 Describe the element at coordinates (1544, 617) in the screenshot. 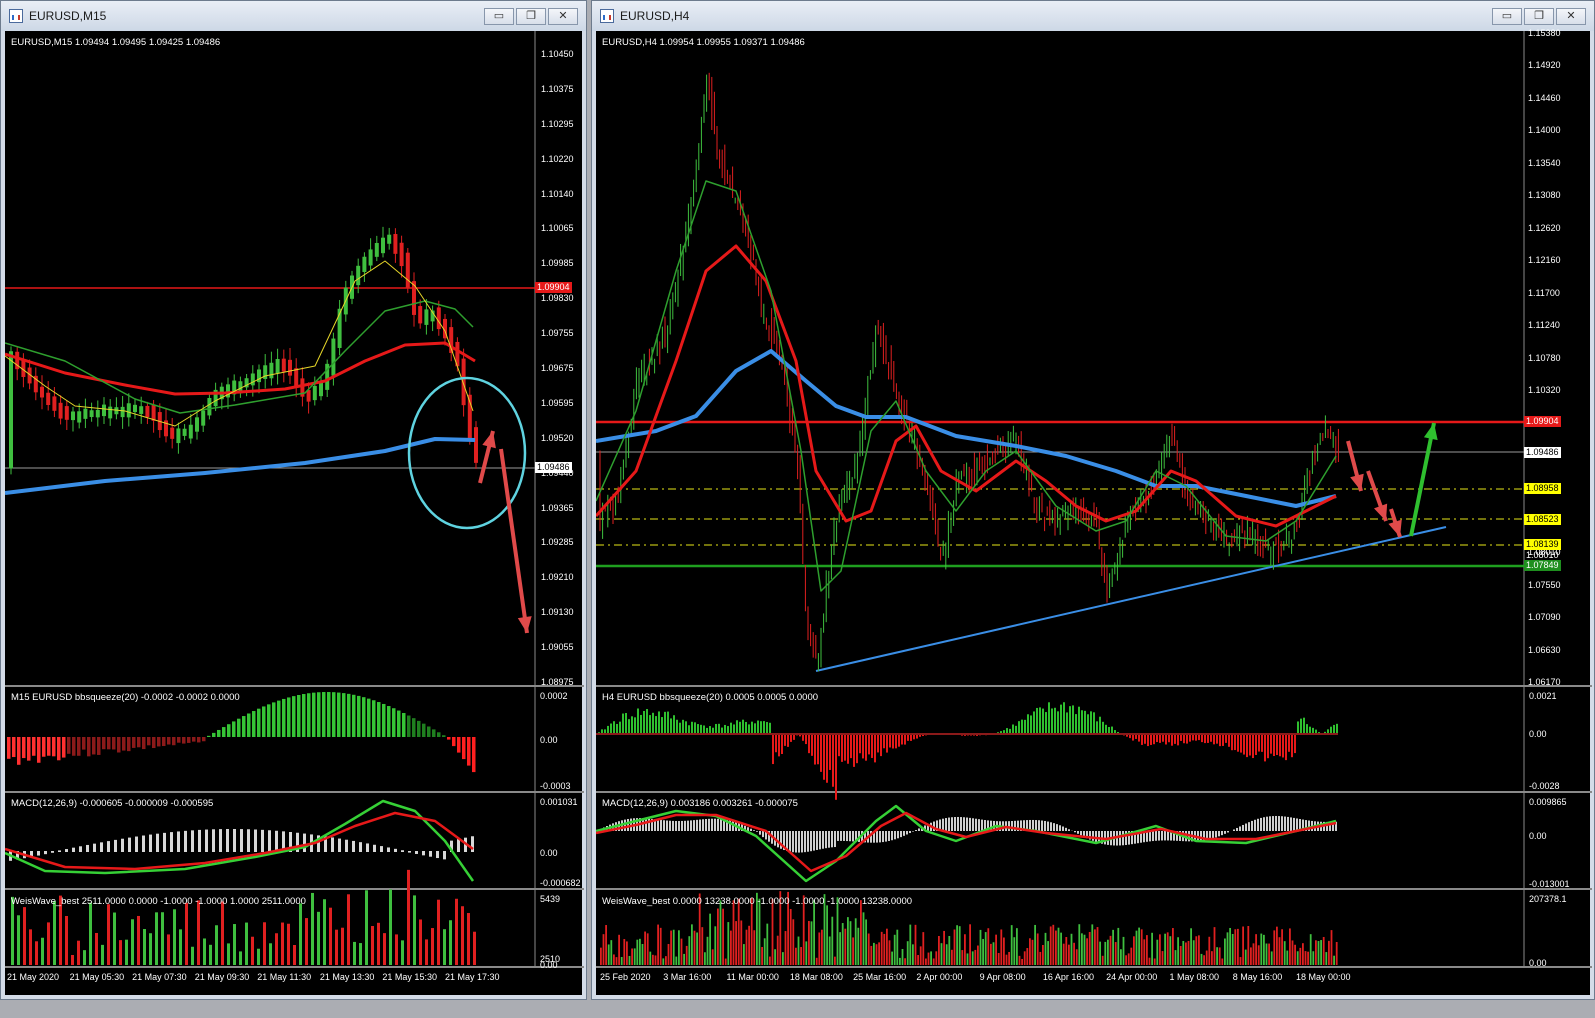

I see `price-axis-tick: 1.07090` at that location.